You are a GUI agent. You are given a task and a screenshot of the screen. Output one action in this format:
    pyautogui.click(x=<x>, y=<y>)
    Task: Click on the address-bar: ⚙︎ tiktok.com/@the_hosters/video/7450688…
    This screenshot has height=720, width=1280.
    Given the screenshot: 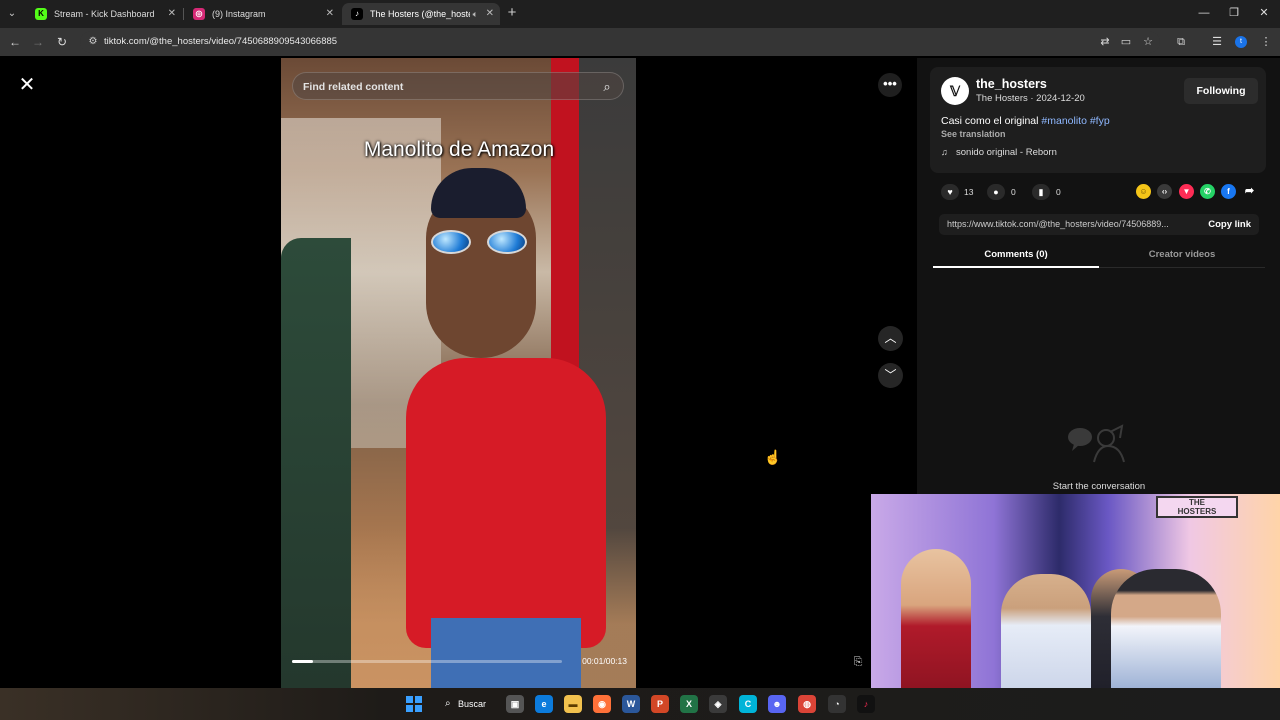 What is the action you would take?
    pyautogui.click(x=620, y=42)
    